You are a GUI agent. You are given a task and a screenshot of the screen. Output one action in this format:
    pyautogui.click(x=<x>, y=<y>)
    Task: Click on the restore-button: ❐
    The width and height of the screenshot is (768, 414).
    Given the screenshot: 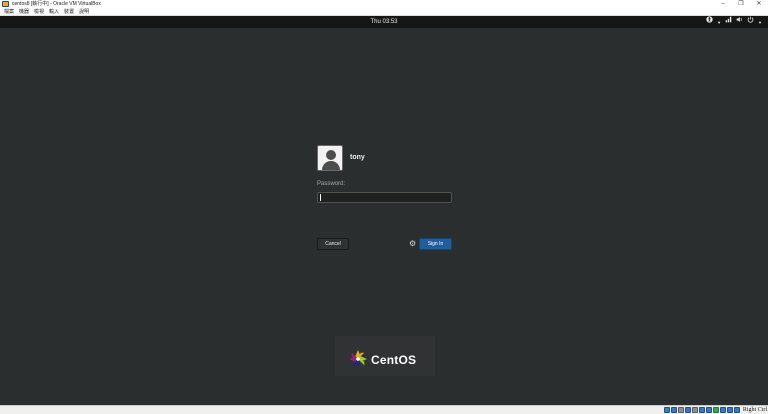 What is the action you would take?
    pyautogui.click(x=741, y=4)
    